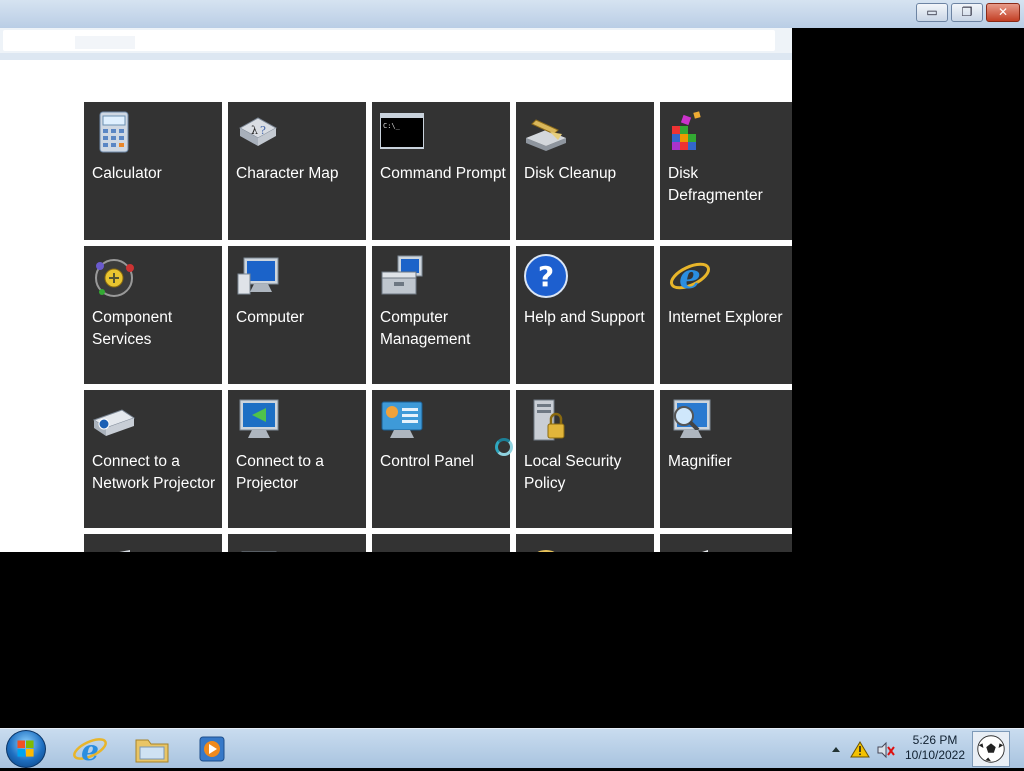  What do you see at coordinates (546, 135) in the screenshot?
I see `disk-cleanup-icon` at bounding box center [546, 135].